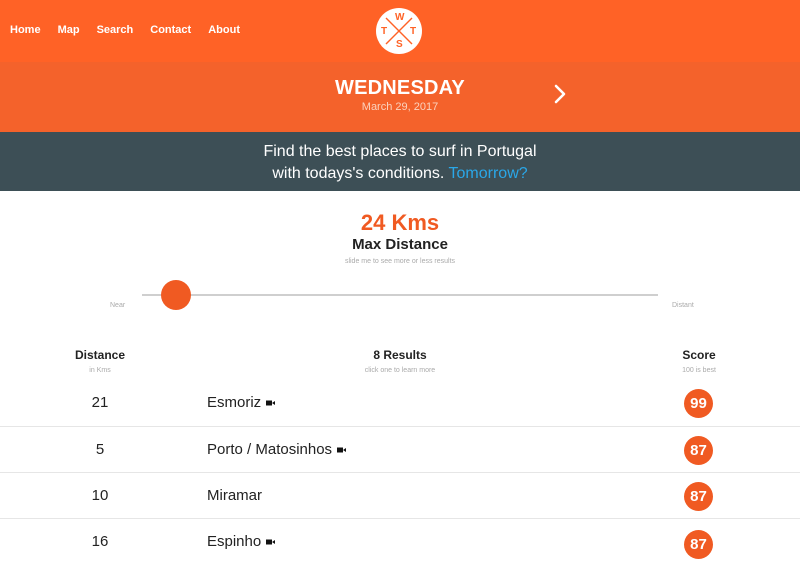 This screenshot has height=564, width=800. I want to click on row-name: Porto / Matosinhos, so click(277, 449).